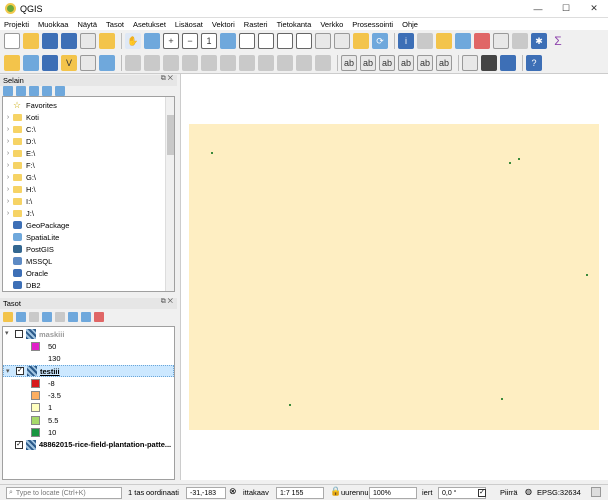  What do you see at coordinates (60, 91) in the screenshot?
I see `properties-icon` at bounding box center [60, 91].